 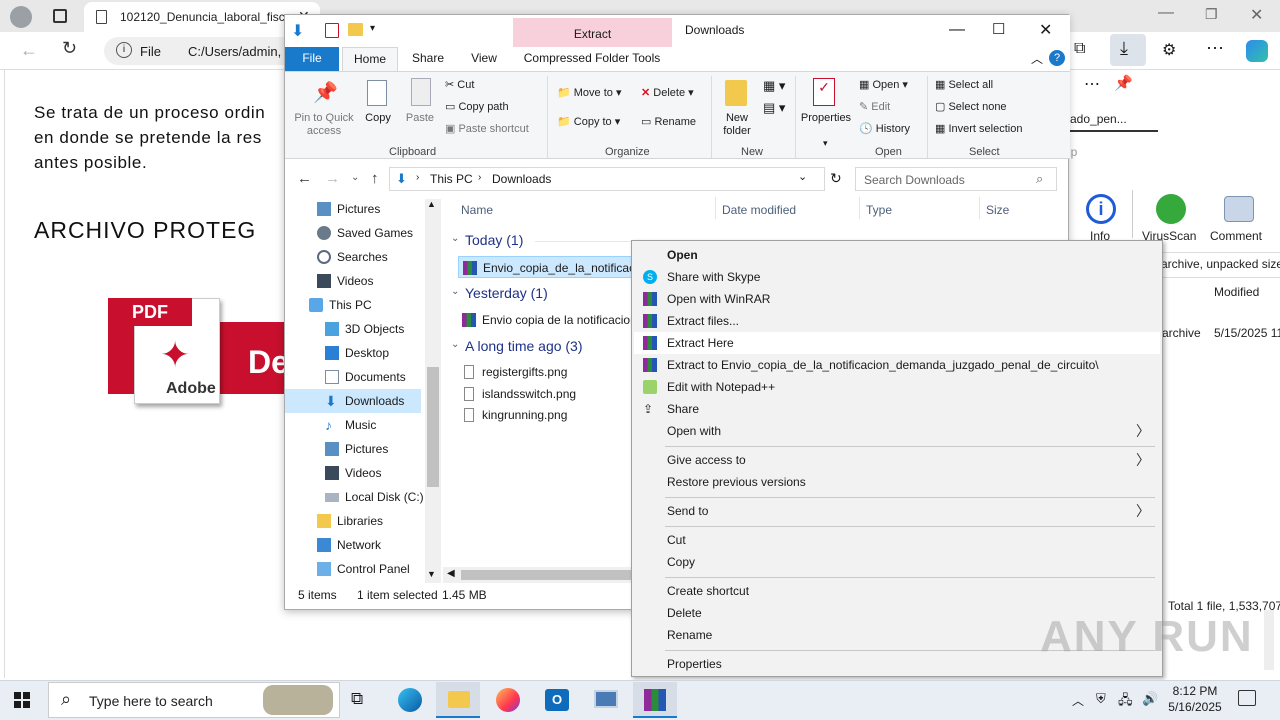 I want to click on taskbar-edge, so click(x=410, y=700).